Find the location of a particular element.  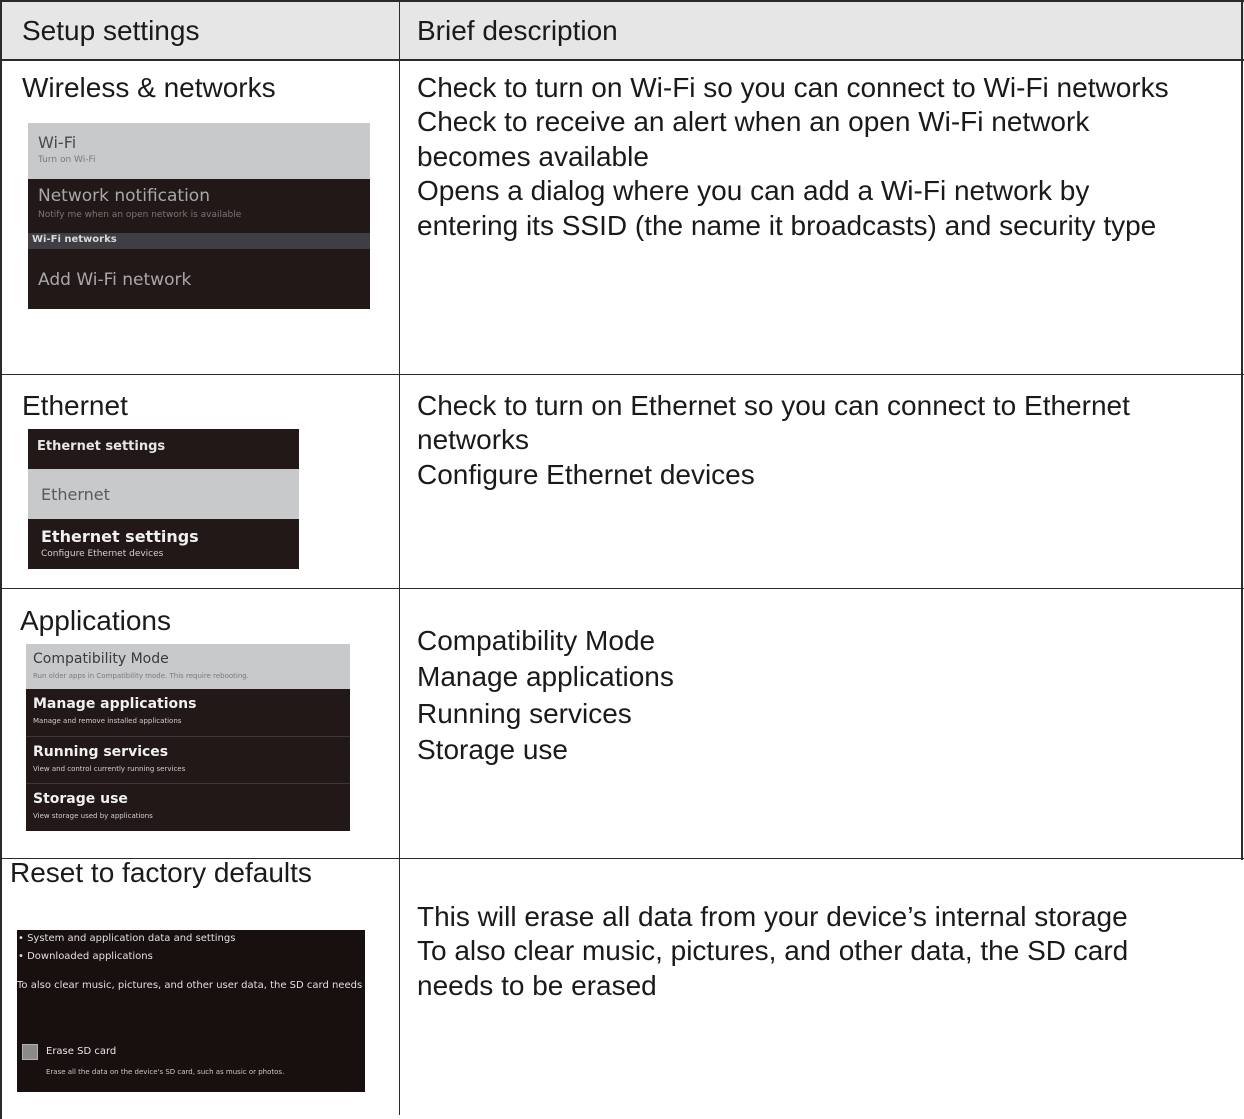

description-line: Running services is located at coordinates (524, 713).